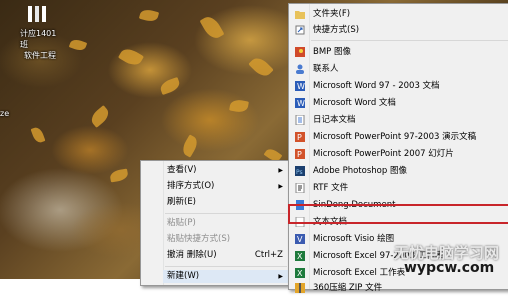 This screenshot has width=508, height=296. Describe the element at coordinates (398, 30) in the screenshot. I see `new-shortcut: 快捷方式(S)` at that location.